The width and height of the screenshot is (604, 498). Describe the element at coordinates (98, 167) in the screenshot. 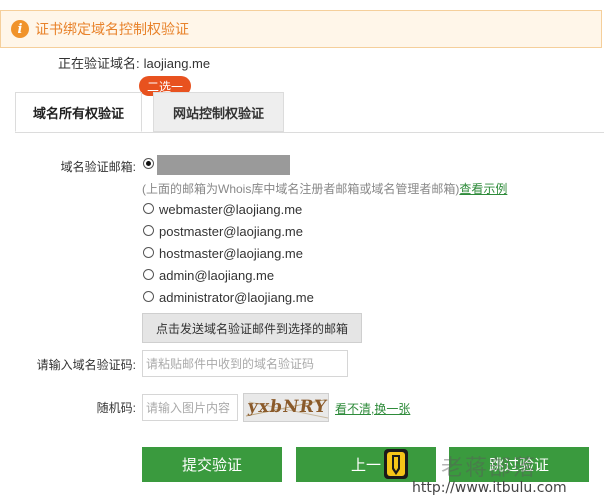

I see `email-label: 域名验证邮箱:` at that location.